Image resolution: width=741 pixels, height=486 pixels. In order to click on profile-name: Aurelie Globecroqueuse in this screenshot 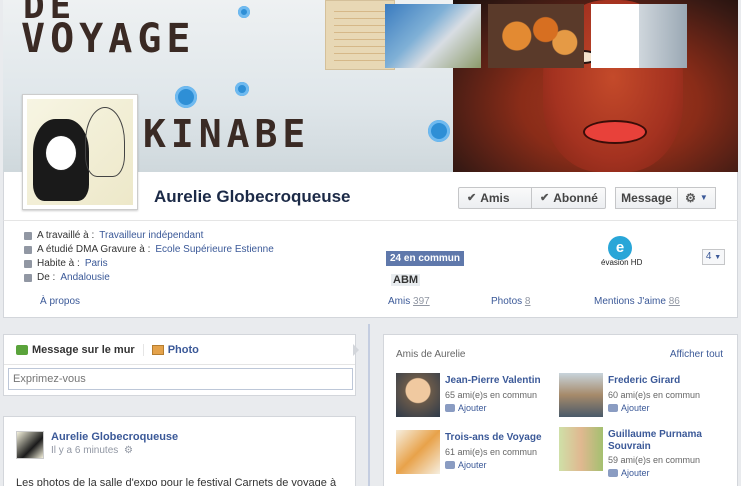, I will do `click(252, 197)`.